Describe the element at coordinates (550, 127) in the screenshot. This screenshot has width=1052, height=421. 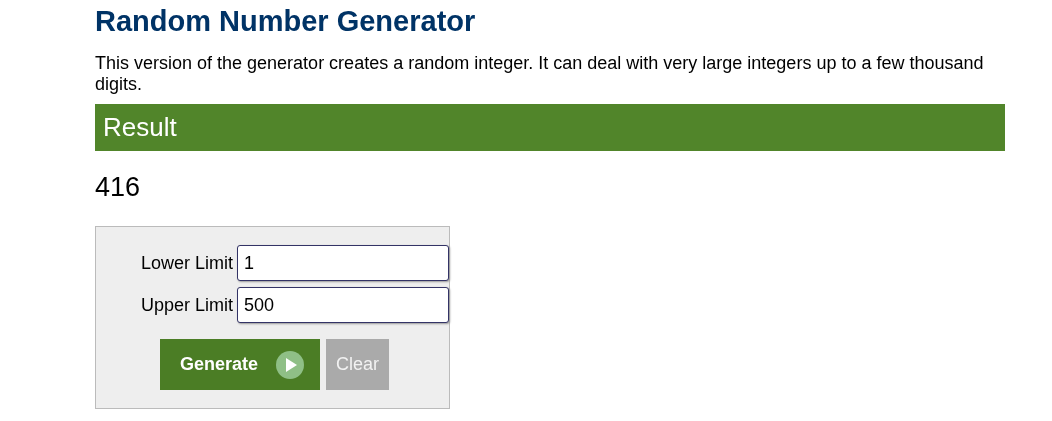
I see `result-header: Result` at that location.